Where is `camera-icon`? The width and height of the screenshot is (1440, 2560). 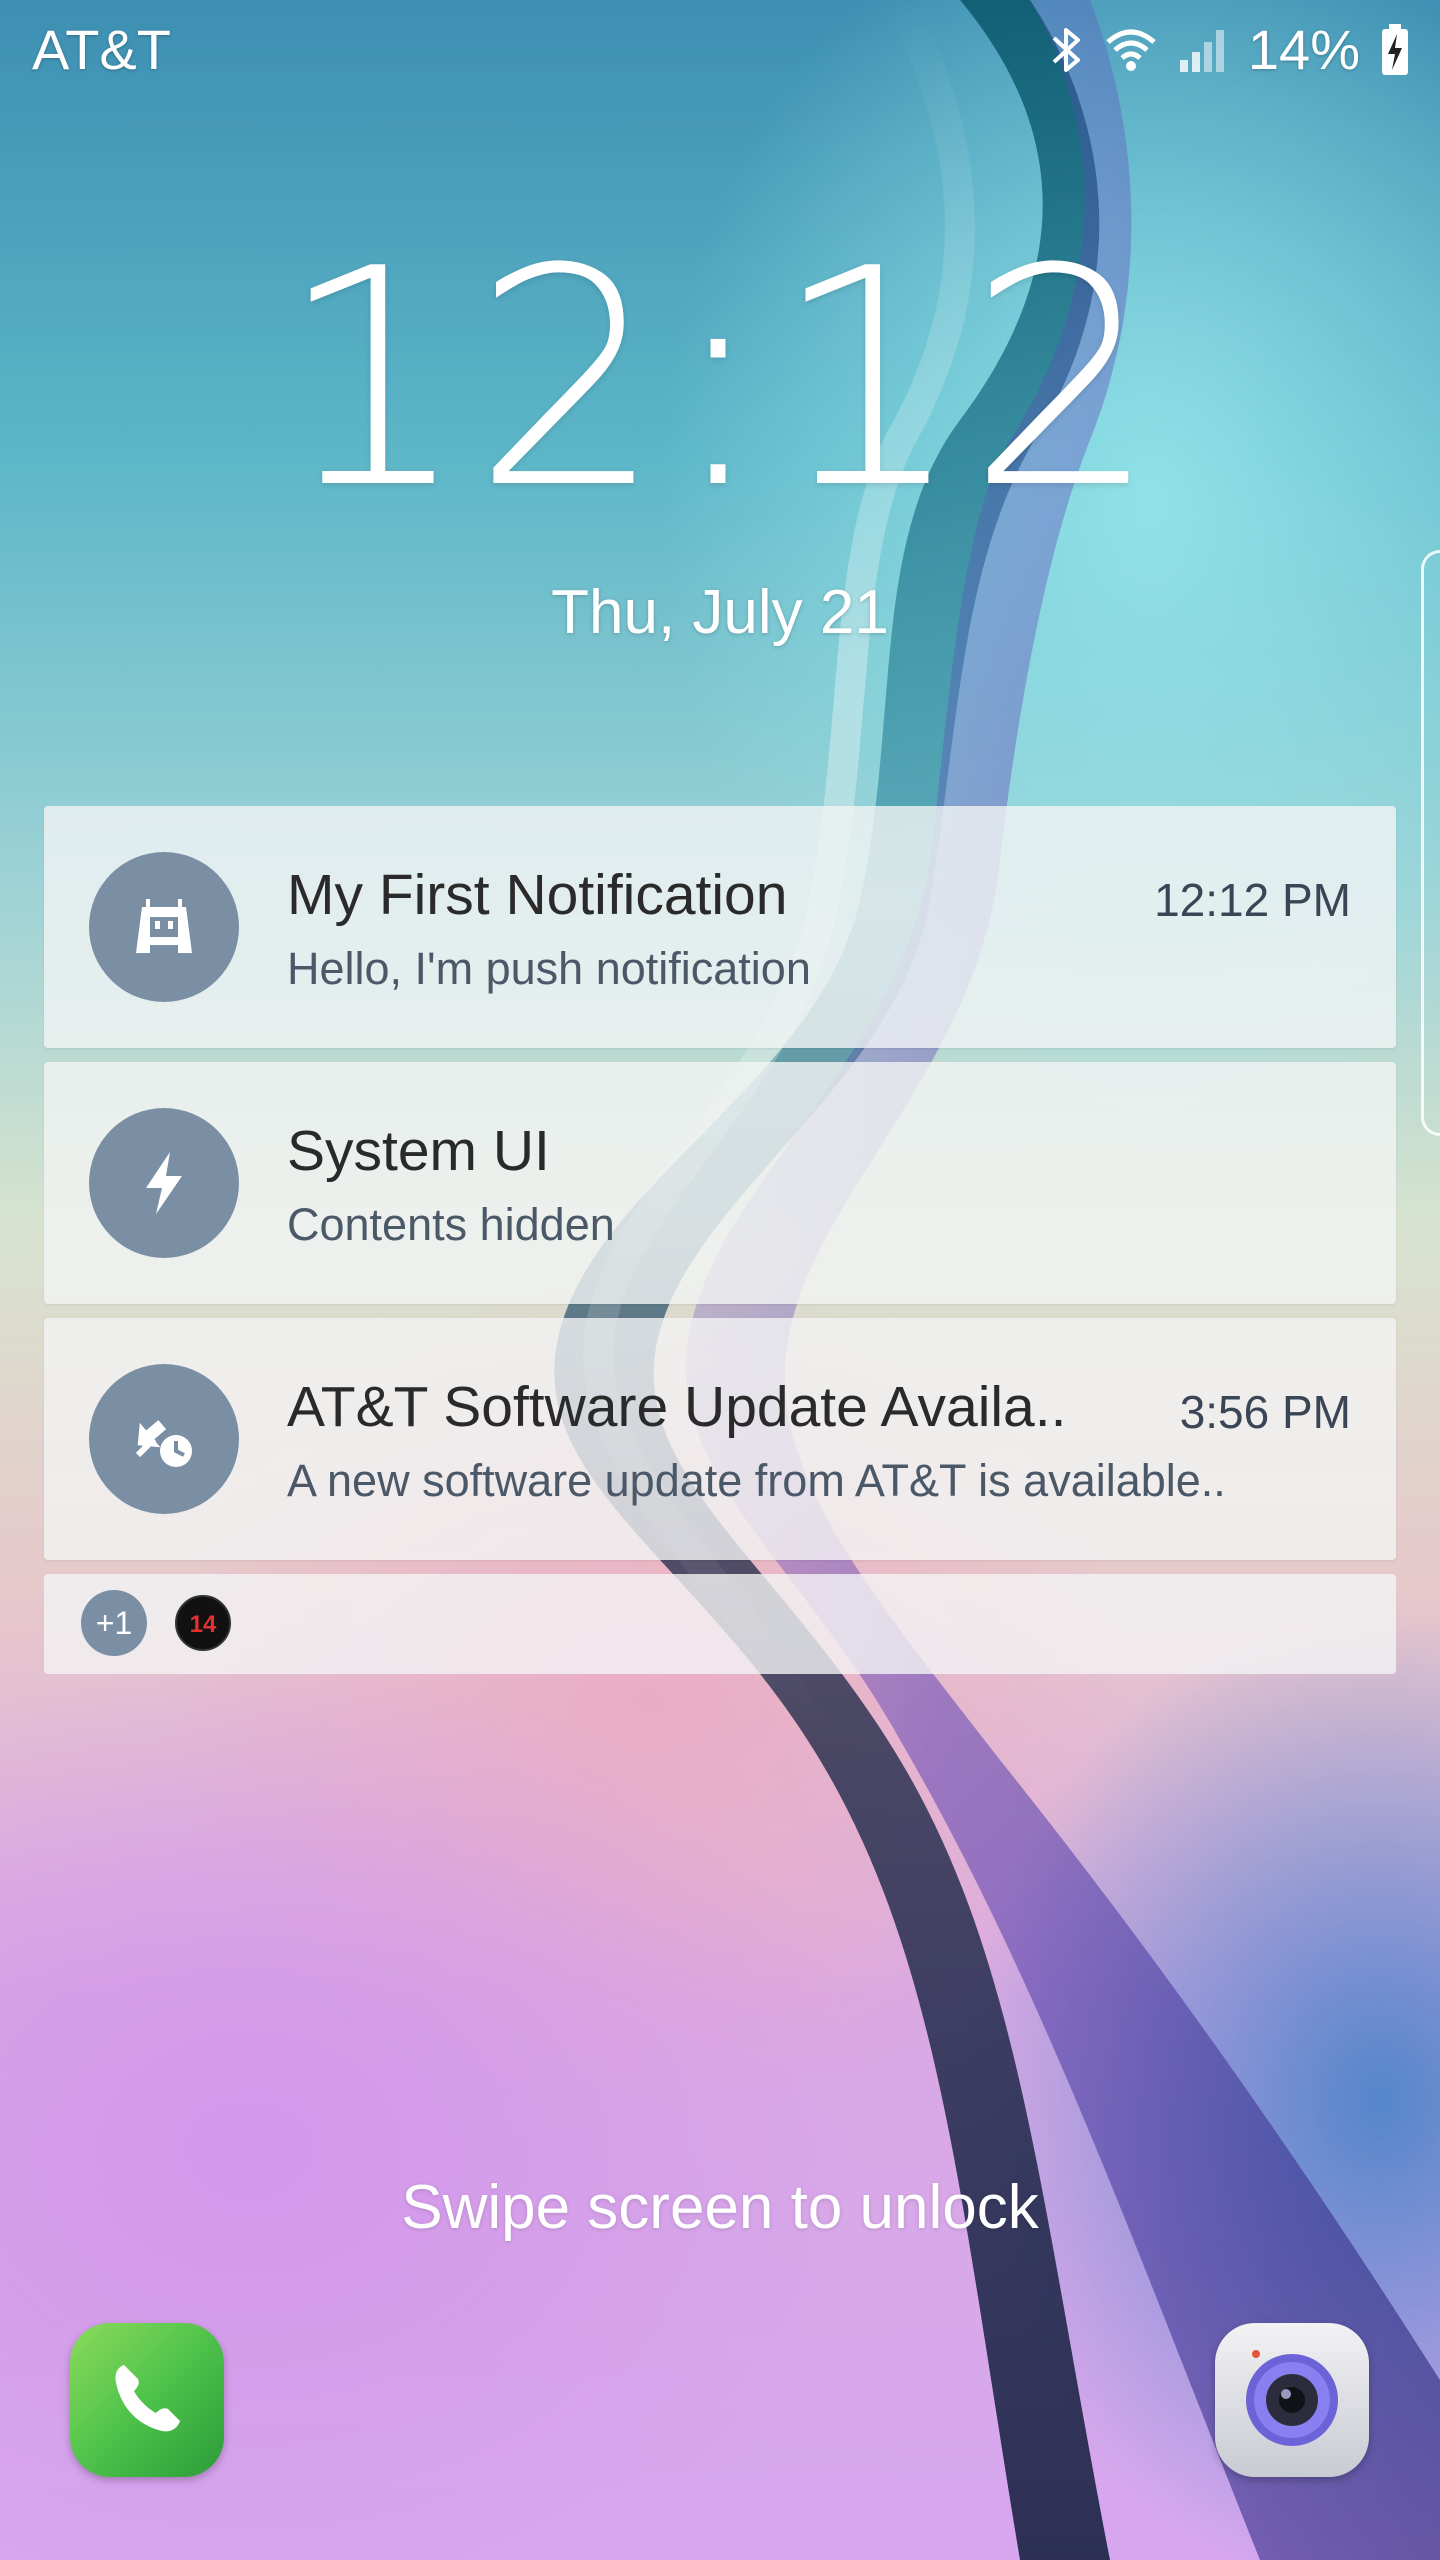 camera-icon is located at coordinates (1292, 2400).